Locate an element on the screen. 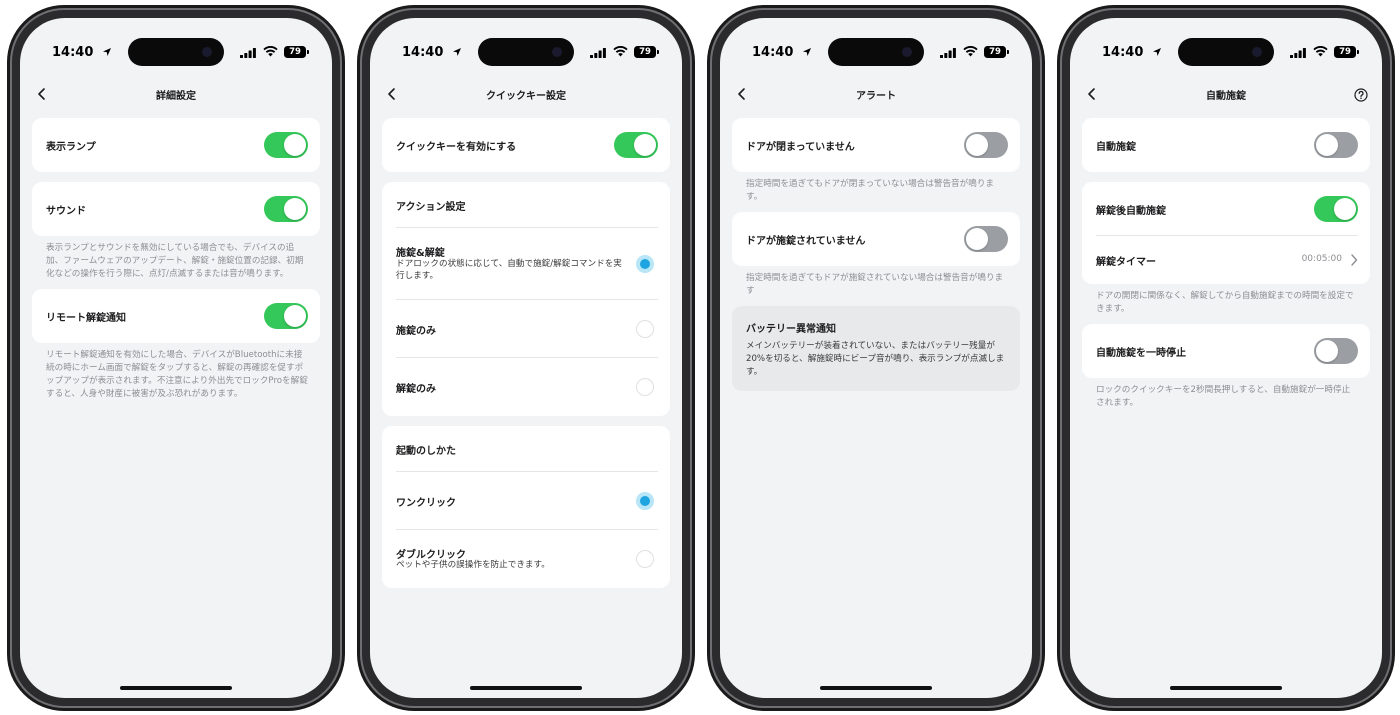 The height and width of the screenshot is (715, 1400). auto-lock-toggle is located at coordinates (1336, 145).